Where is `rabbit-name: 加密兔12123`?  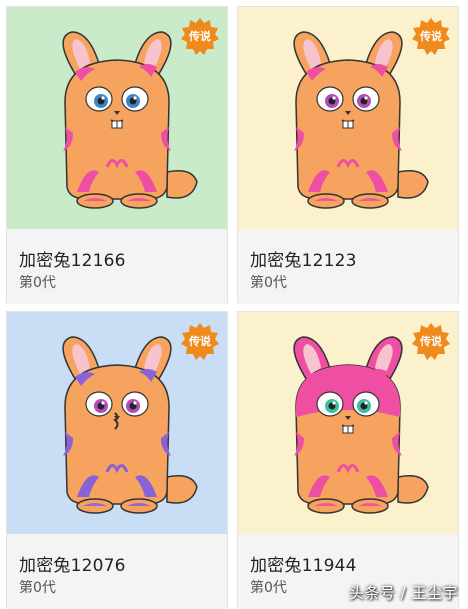 rabbit-name: 加密兔12123 is located at coordinates (303, 258).